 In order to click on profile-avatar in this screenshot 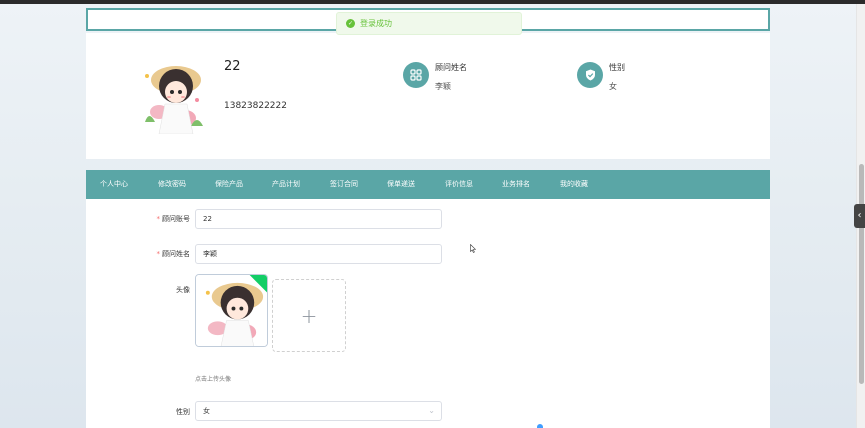, I will do `click(172, 97)`.